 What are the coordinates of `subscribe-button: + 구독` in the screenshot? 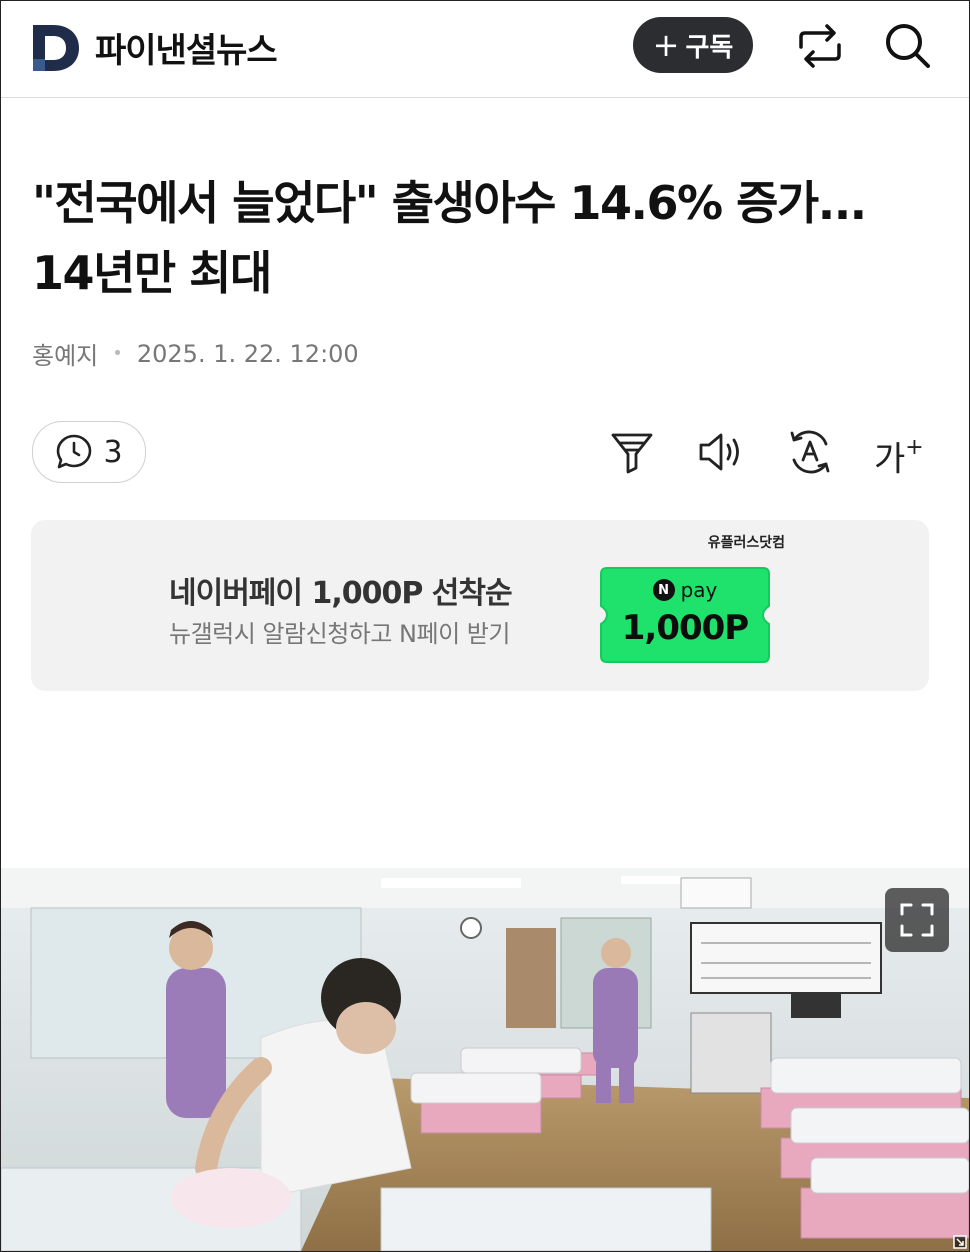 It's located at (693, 45).